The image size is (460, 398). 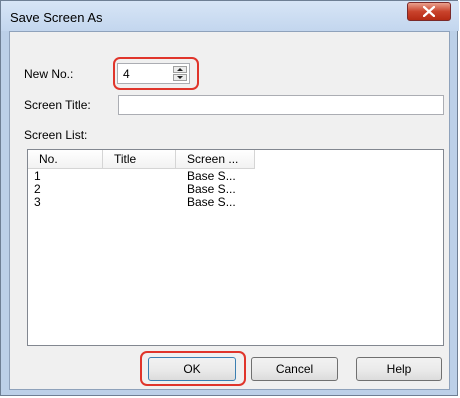 I want to click on screen-list-label: Screen List:, so click(x=56, y=135).